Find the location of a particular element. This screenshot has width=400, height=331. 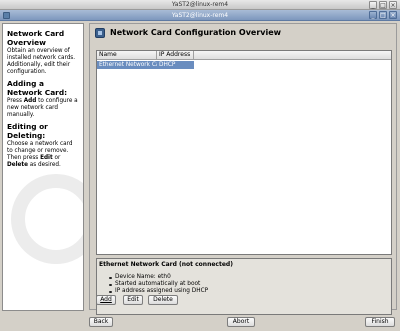

watermark-icon is located at coordinates (47, 219).